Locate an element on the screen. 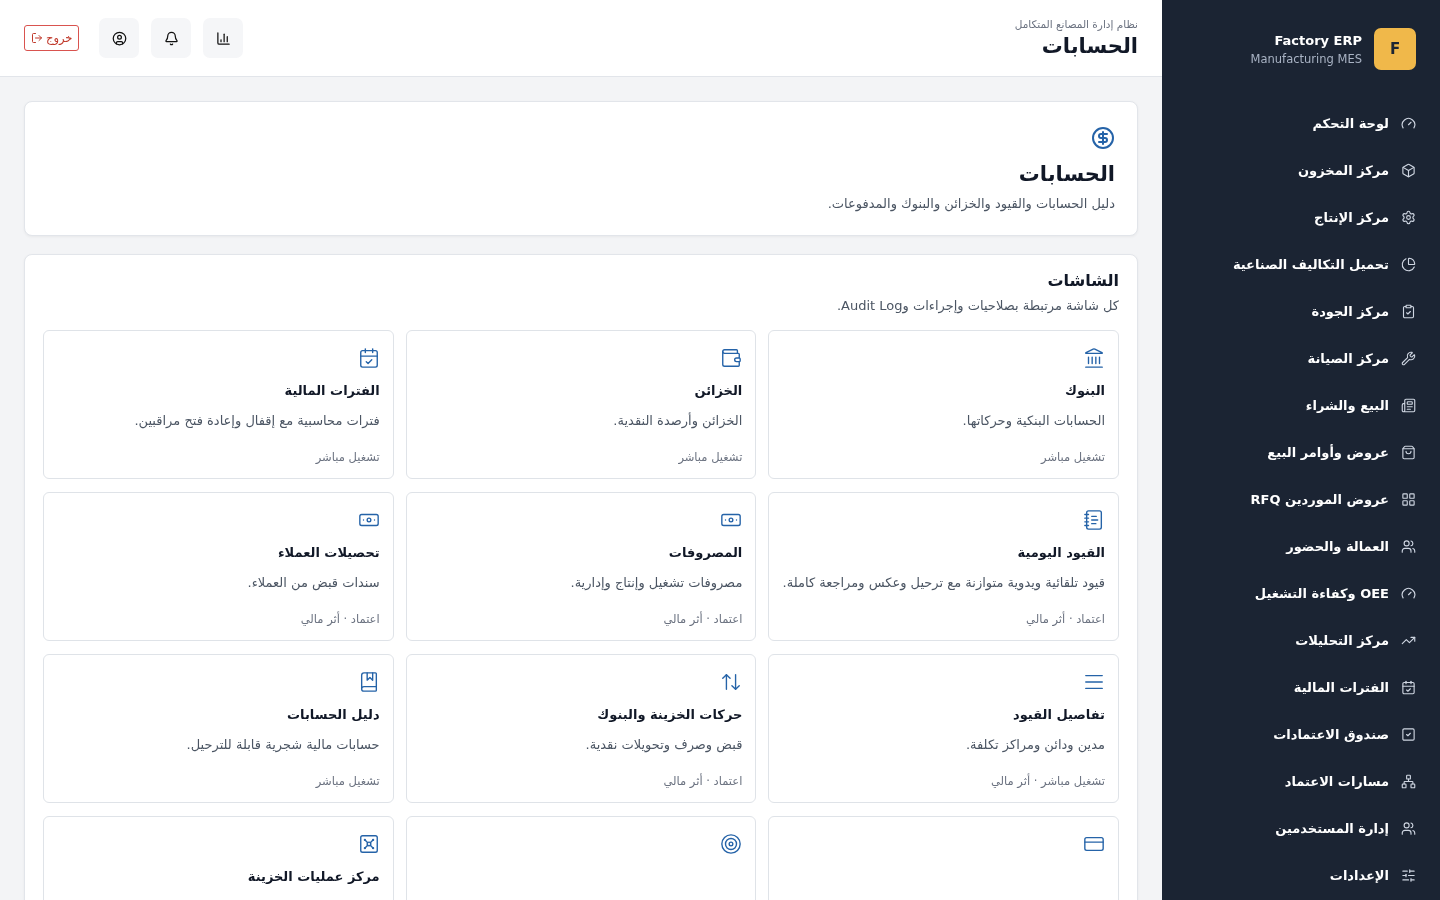 The height and width of the screenshot is (900, 1440). sidebar-item: مركز التحليلات is located at coordinates (1301, 640).